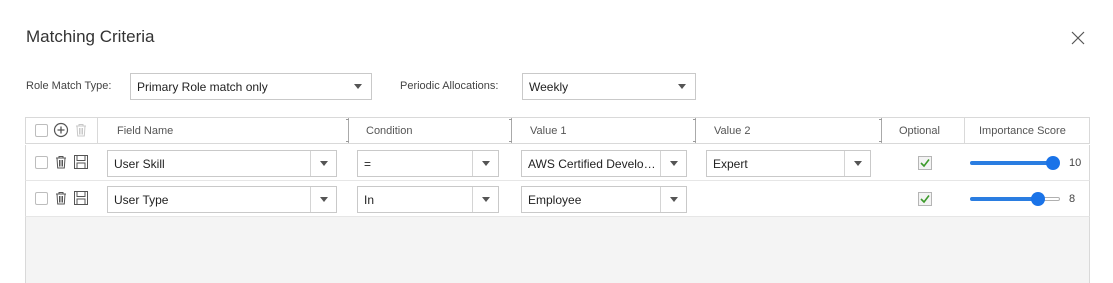 This screenshot has height=283, width=1113. I want to click on header-field-name: Field Name, so click(145, 130).